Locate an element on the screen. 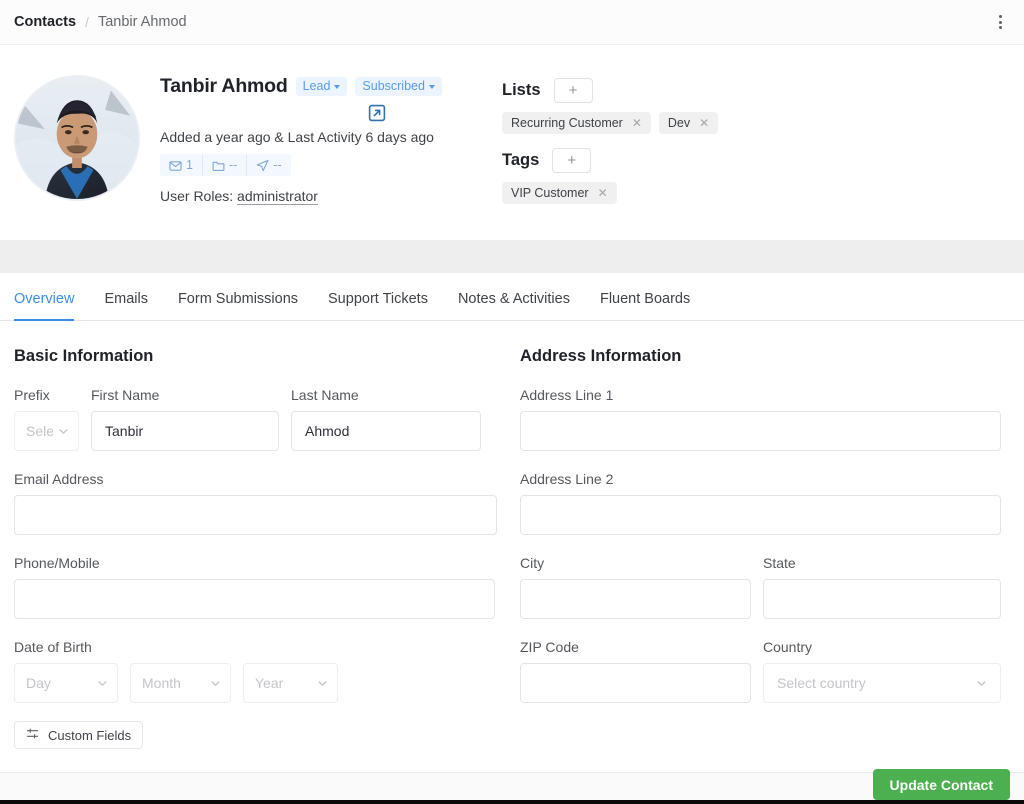 This screenshot has height=804, width=1024. status-badge-label: Lead is located at coordinates (316, 86).